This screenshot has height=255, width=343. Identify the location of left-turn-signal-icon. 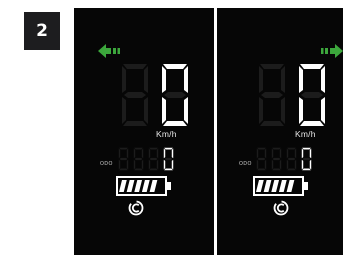
(109, 51).